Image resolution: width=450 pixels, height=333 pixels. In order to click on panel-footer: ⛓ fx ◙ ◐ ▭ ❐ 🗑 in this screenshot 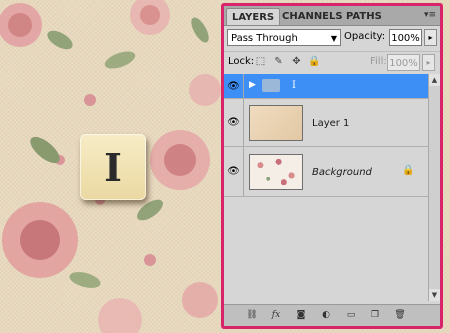, I will do `click(332, 315)`.